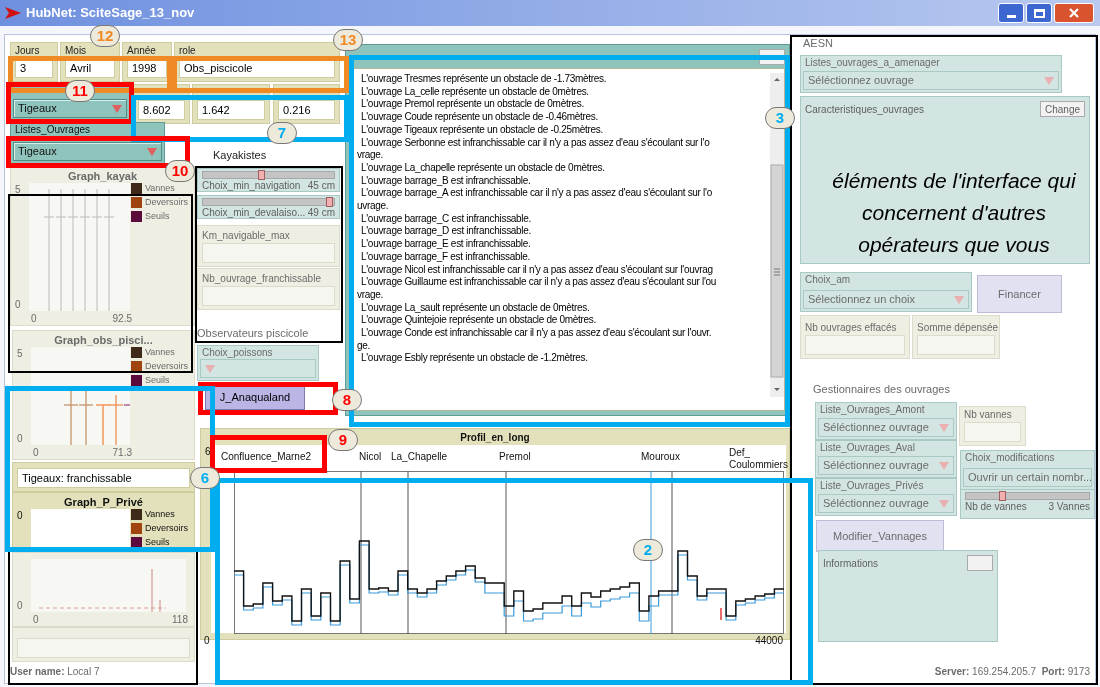  What do you see at coordinates (980, 563) in the screenshot?
I see `clear-button` at bounding box center [980, 563].